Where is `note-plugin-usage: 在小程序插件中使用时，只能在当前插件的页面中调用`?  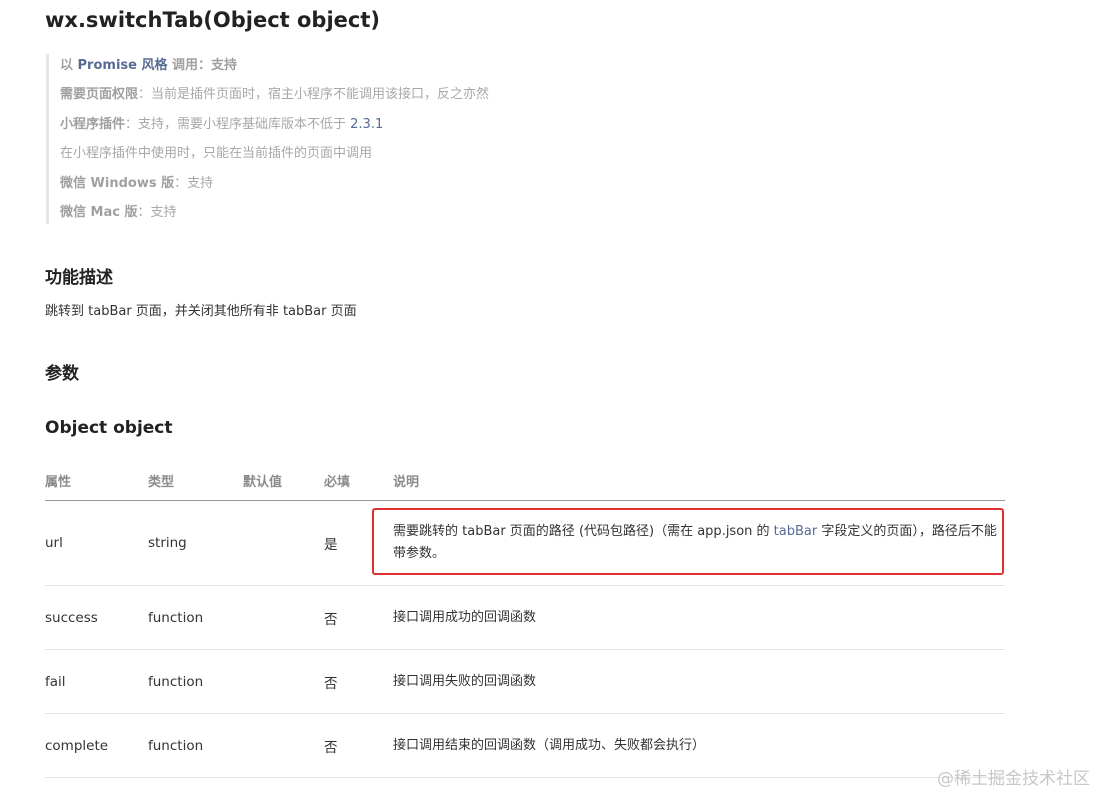 note-plugin-usage: 在小程序插件中使用时，只能在当前插件的页面中调用 is located at coordinates (216, 154).